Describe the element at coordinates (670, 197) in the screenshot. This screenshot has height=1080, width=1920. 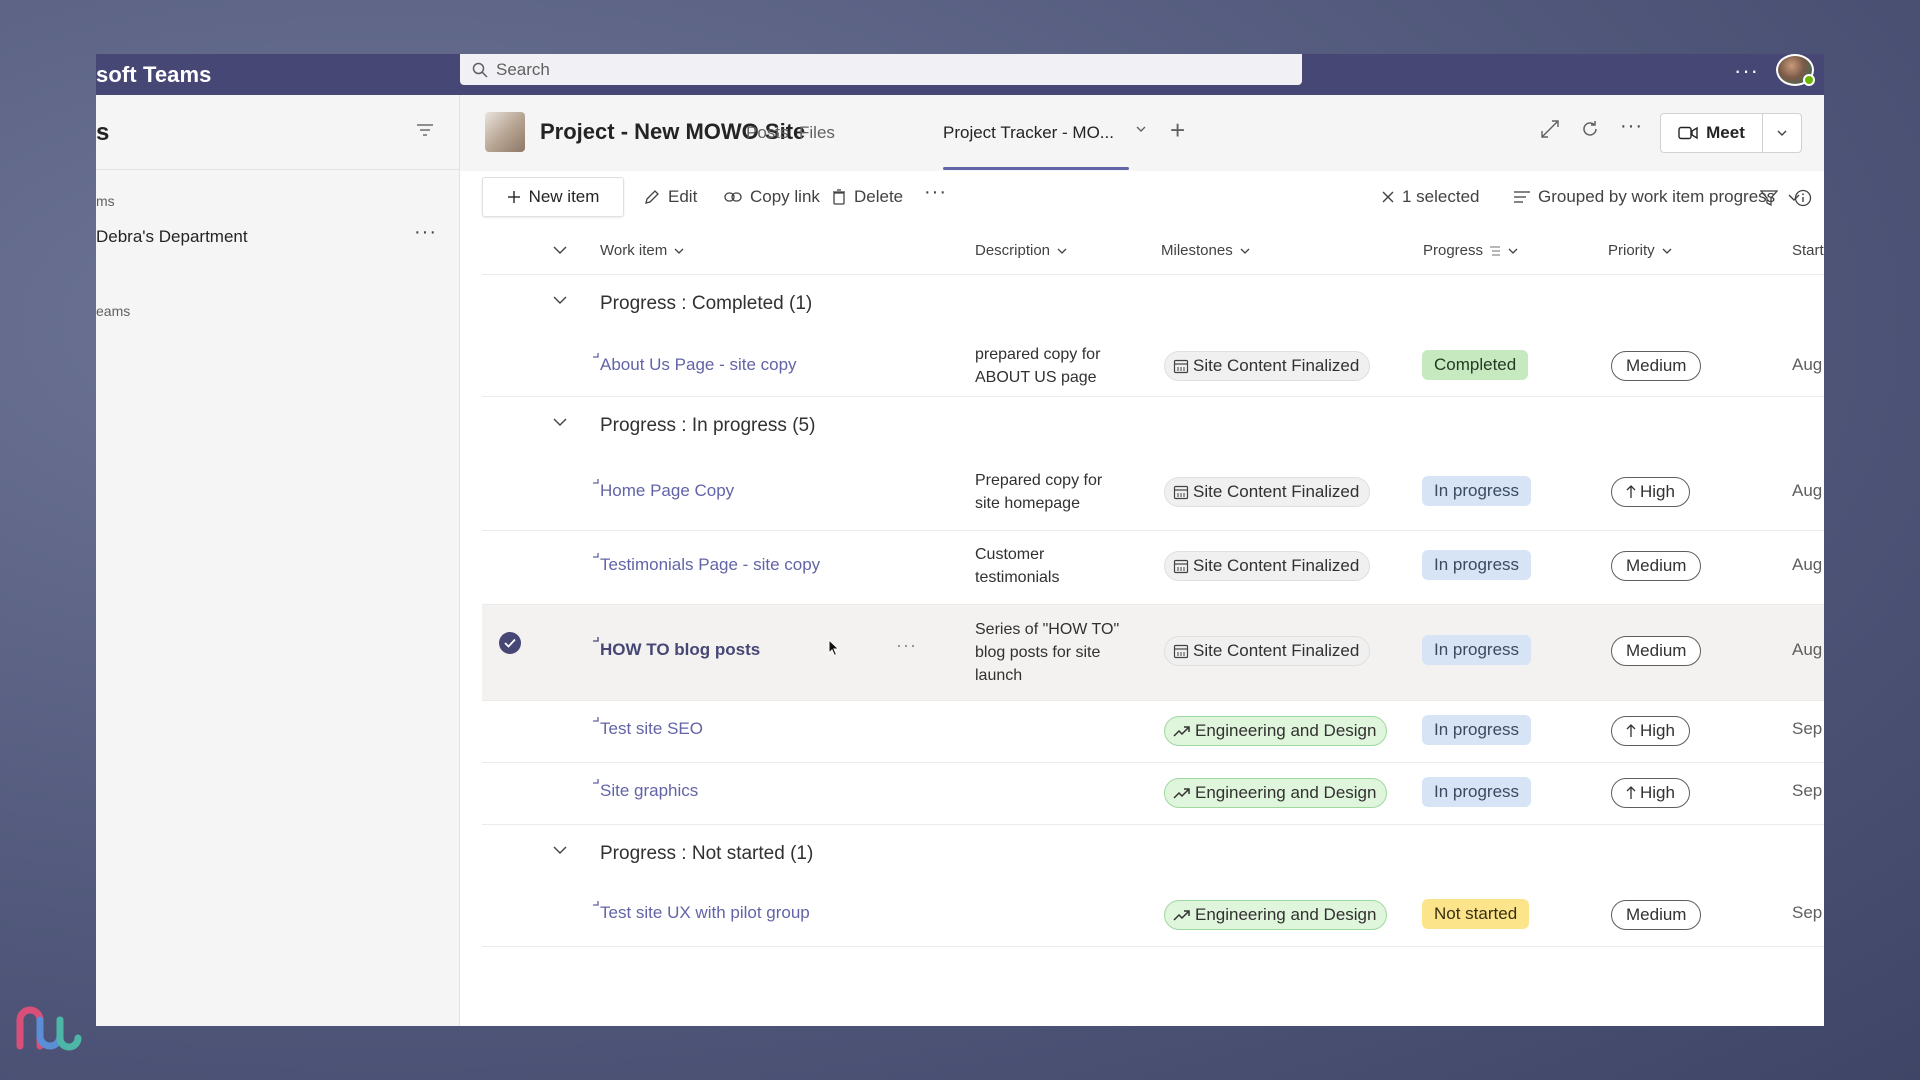
I see `edit-button: Edit` at that location.